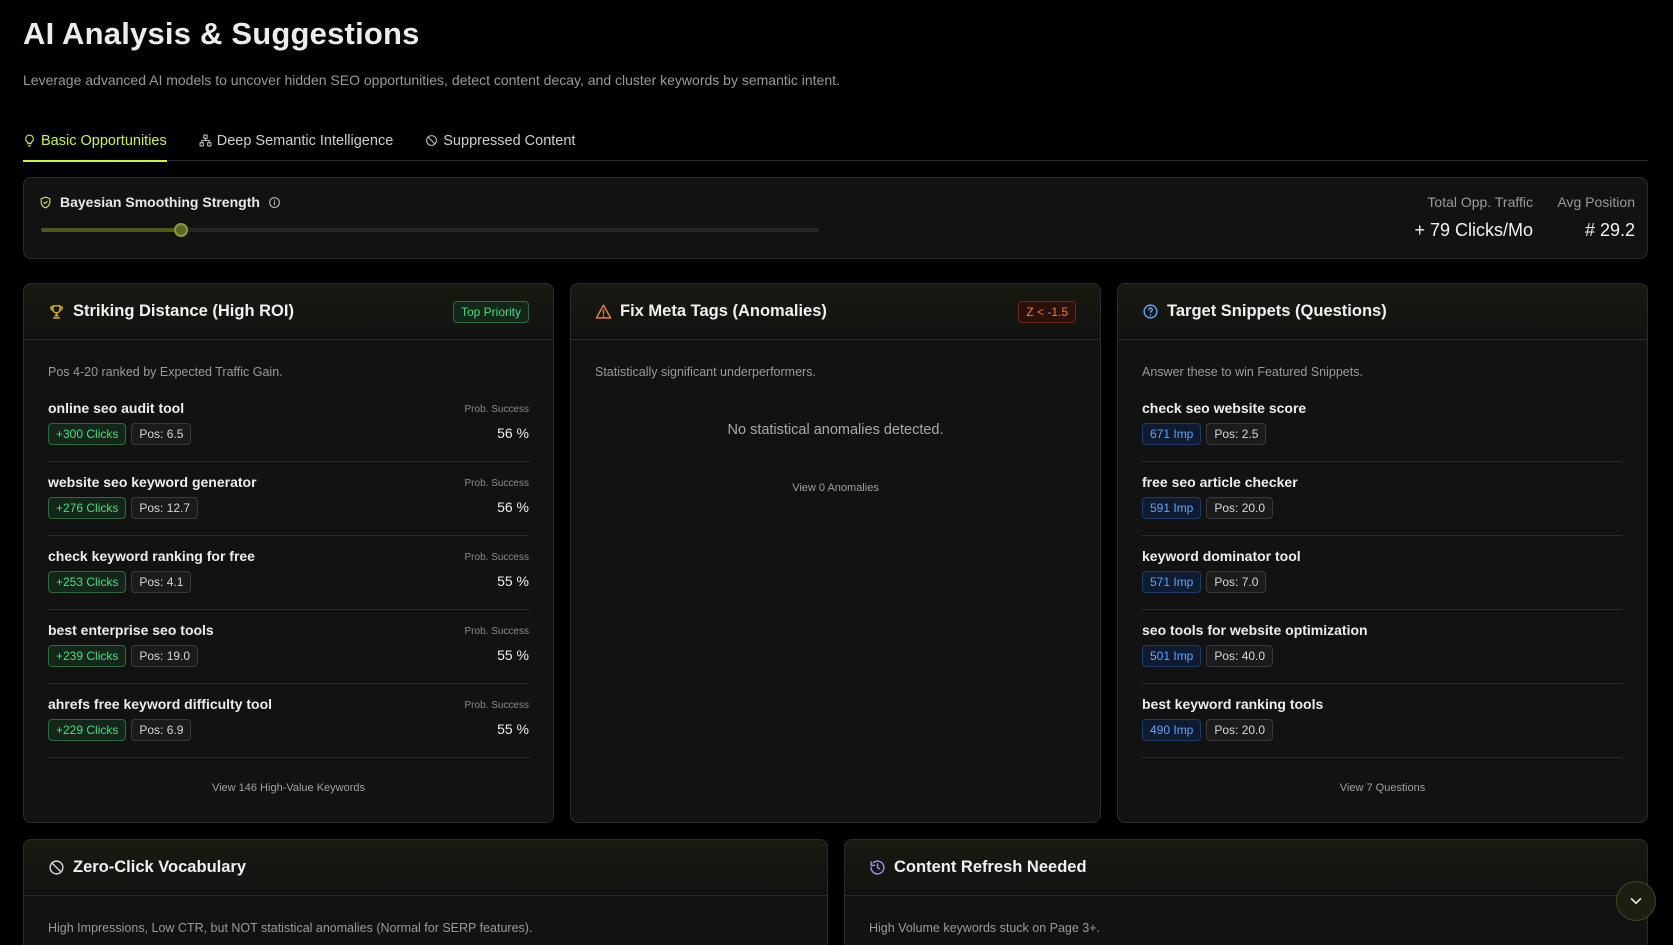 This screenshot has height=945, width=1673. What do you see at coordinates (425, 868) in the screenshot?
I see `card-header: Zero-Click Vocabulary` at bounding box center [425, 868].